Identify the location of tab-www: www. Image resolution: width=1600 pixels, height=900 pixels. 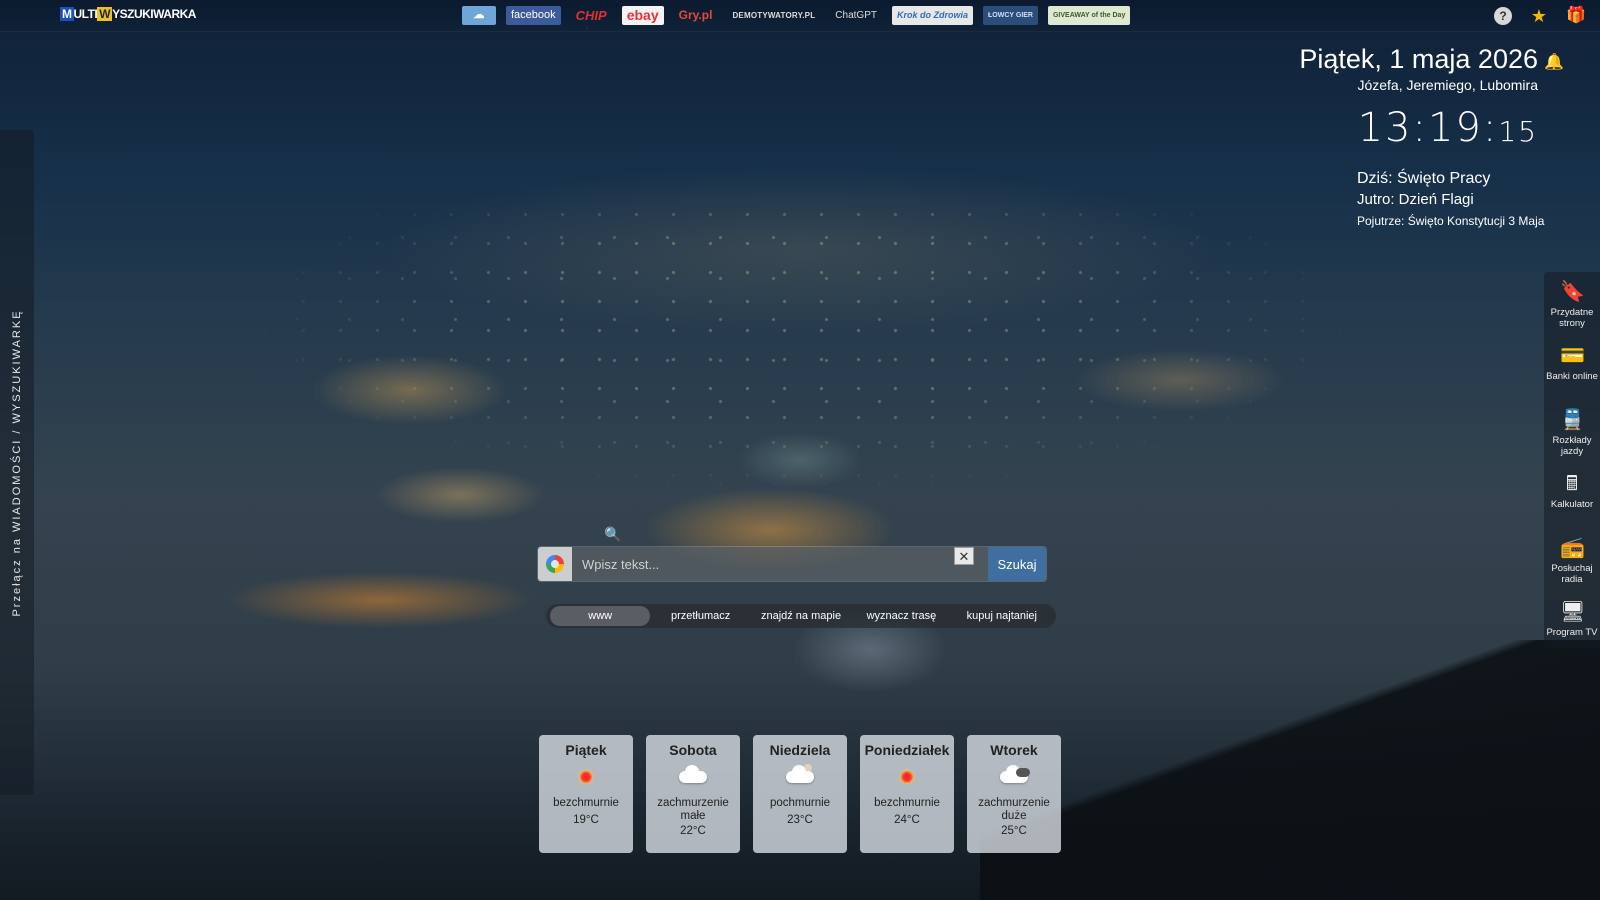
(600, 616).